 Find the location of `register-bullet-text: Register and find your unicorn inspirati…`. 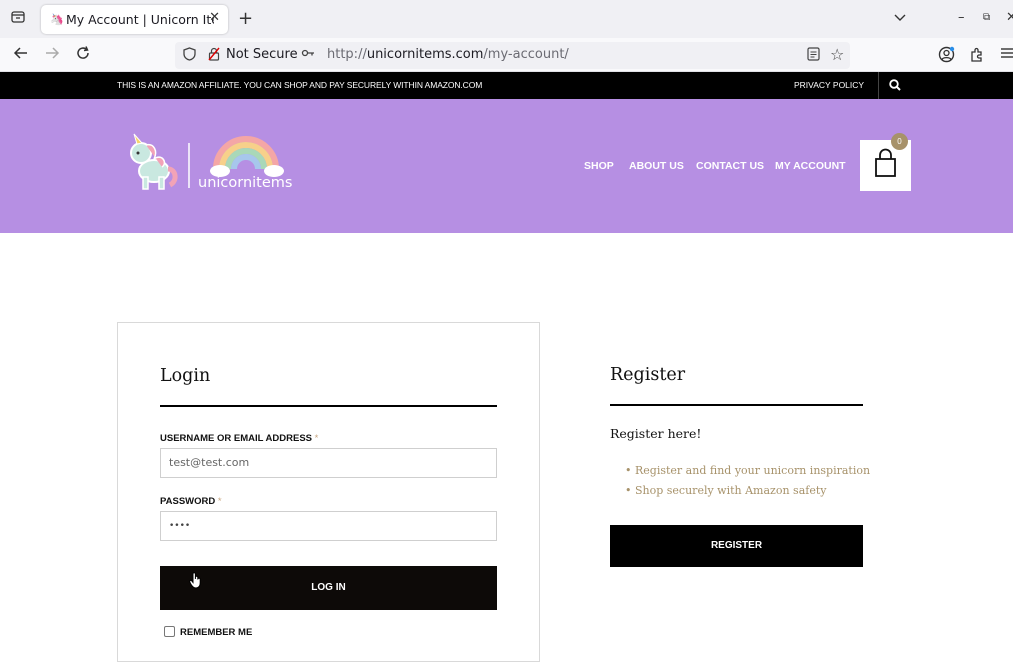

register-bullet-text: Register and find your unicorn inspirati… is located at coordinates (753, 470).